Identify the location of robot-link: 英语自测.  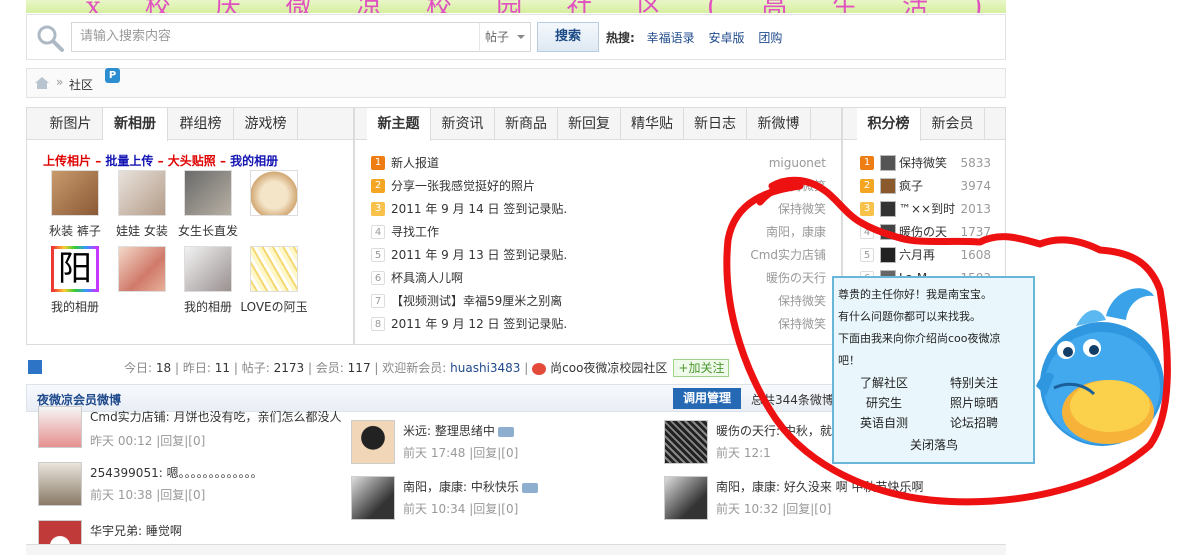
(884, 423).